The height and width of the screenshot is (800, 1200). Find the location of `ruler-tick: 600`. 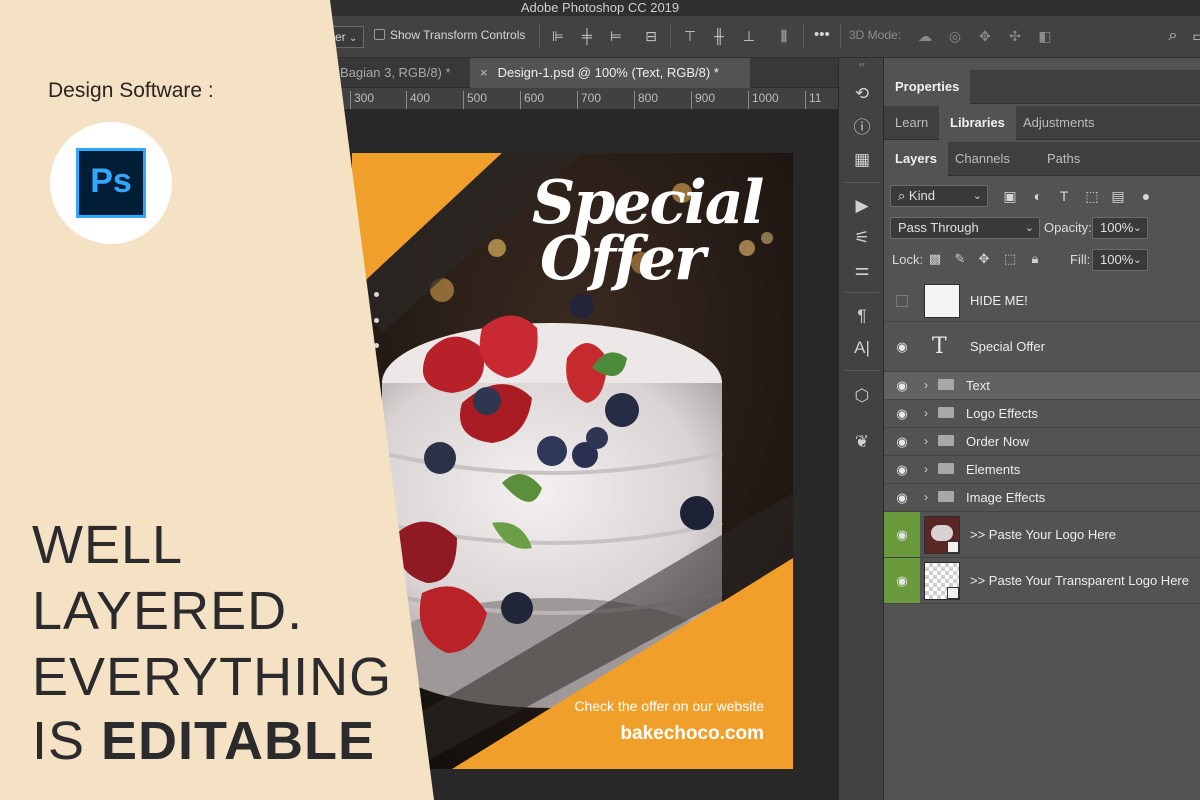

ruler-tick: 600 is located at coordinates (532, 100).